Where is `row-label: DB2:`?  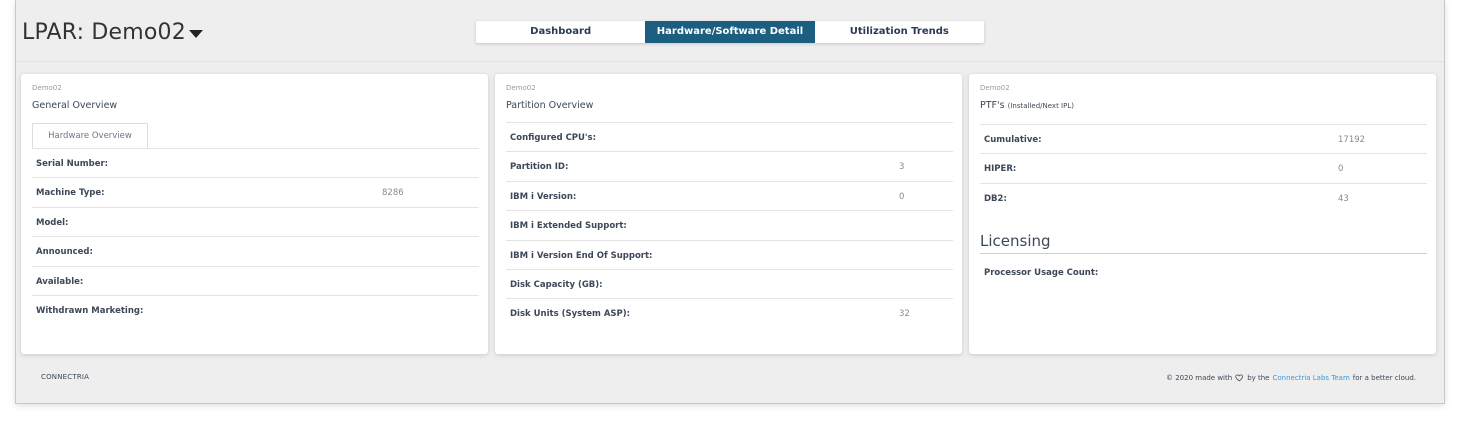
row-label: DB2: is located at coordinates (995, 198).